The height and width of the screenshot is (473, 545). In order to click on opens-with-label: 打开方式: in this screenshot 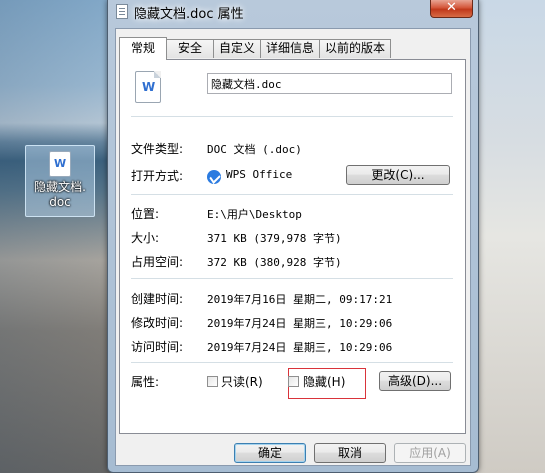, I will do `click(157, 176)`.